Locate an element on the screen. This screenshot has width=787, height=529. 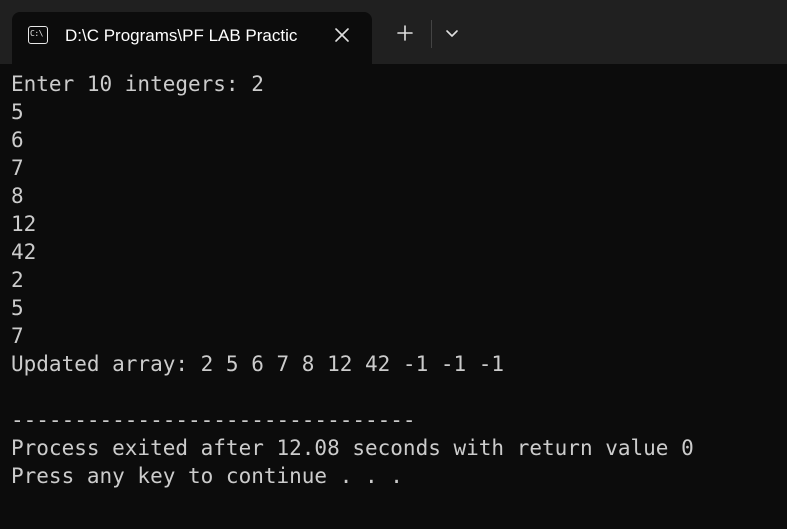
terminal-icon-label: C:\ is located at coordinates (36, 33).